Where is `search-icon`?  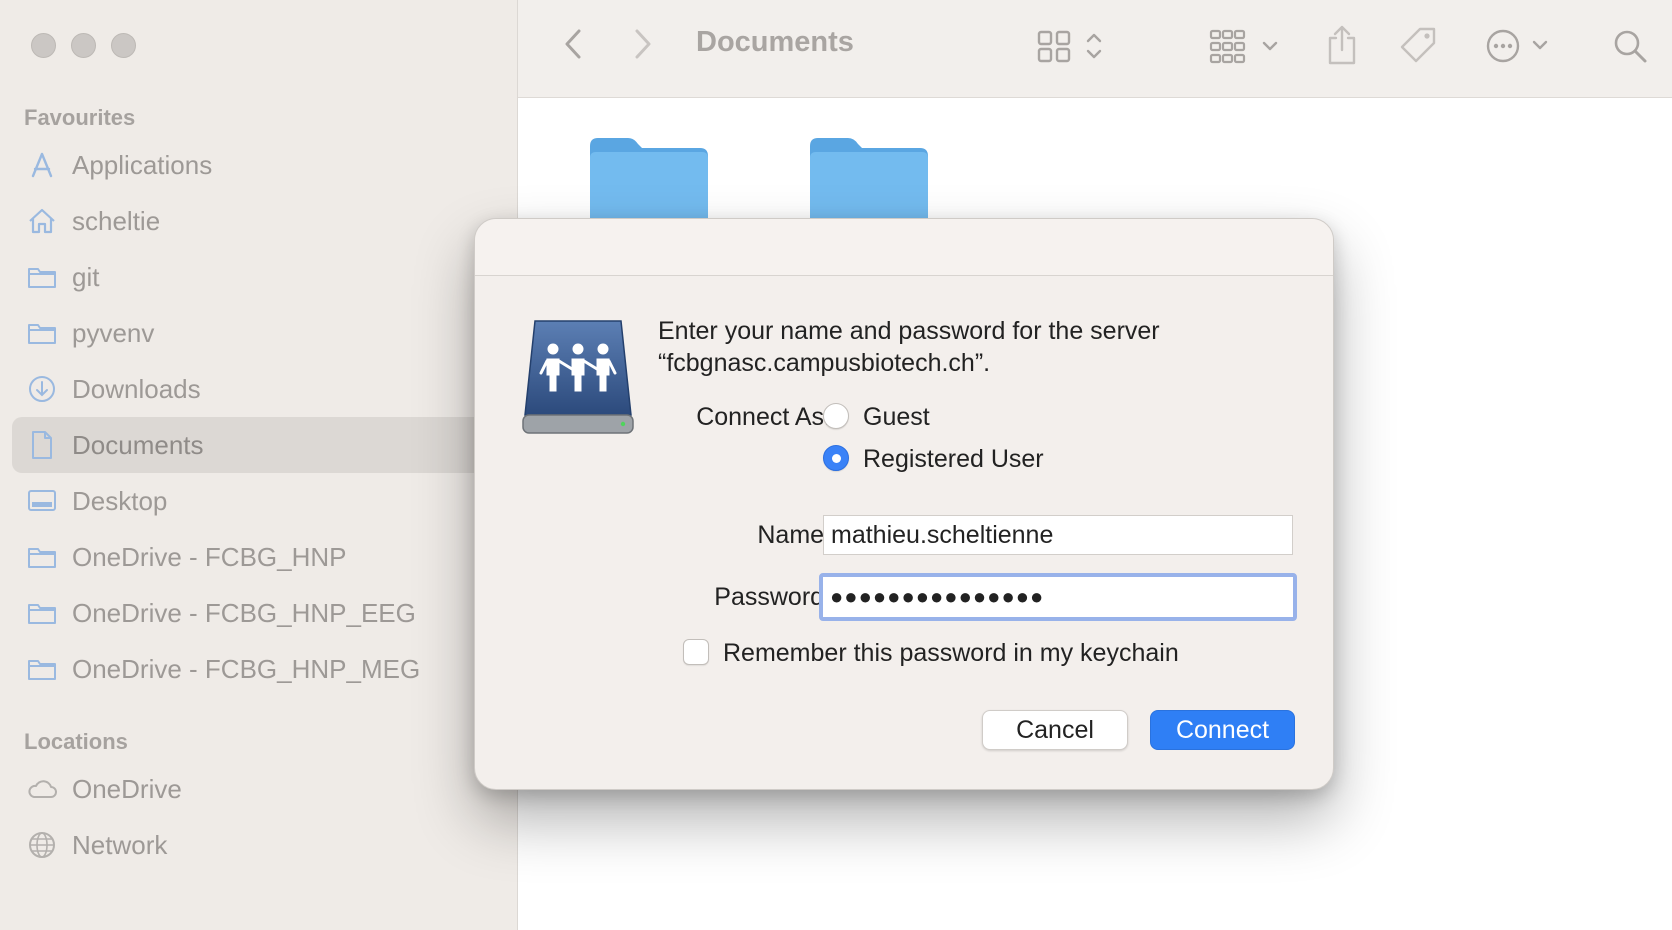 search-icon is located at coordinates (1630, 46).